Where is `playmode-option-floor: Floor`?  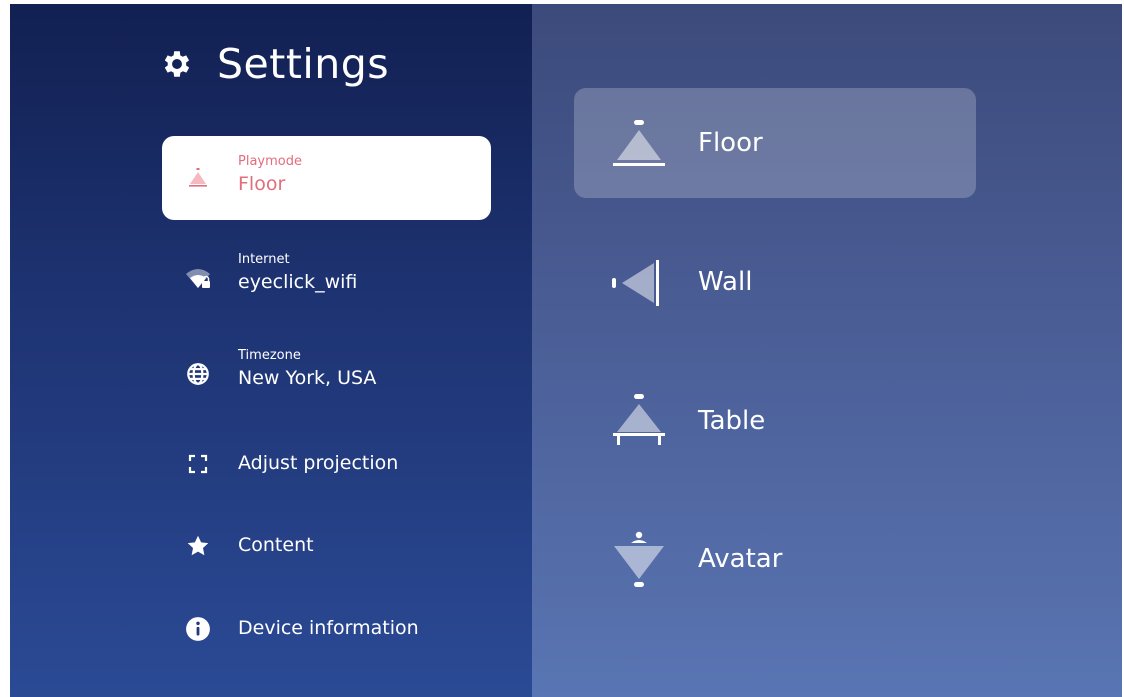 playmode-option-floor: Floor is located at coordinates (775, 143).